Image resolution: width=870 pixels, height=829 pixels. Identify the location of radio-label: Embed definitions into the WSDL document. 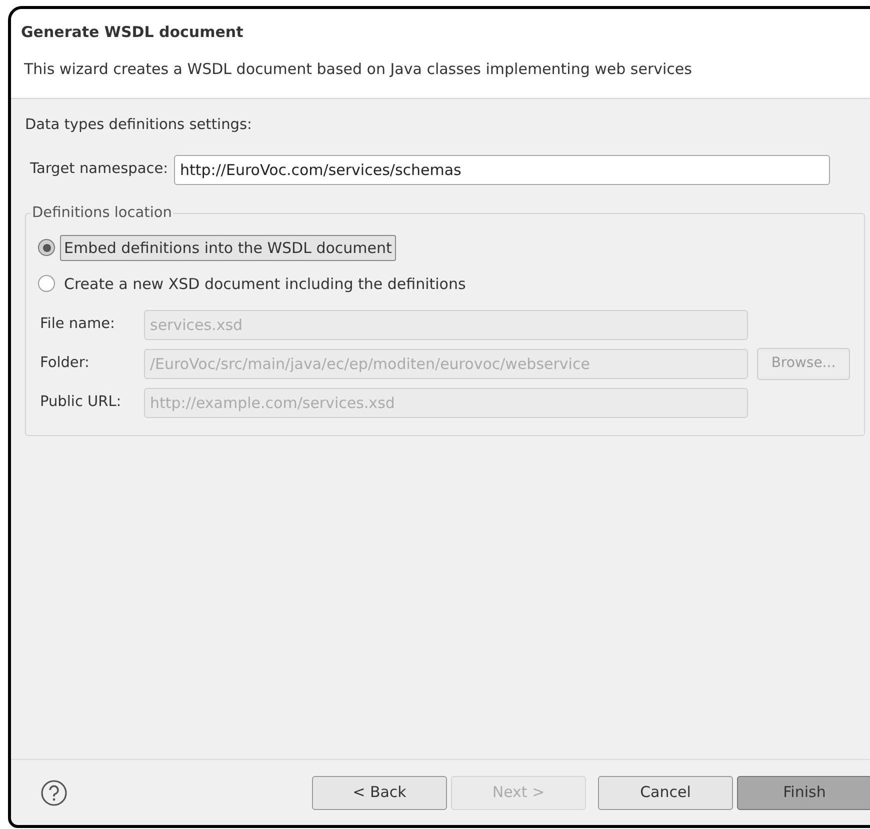
(228, 247).